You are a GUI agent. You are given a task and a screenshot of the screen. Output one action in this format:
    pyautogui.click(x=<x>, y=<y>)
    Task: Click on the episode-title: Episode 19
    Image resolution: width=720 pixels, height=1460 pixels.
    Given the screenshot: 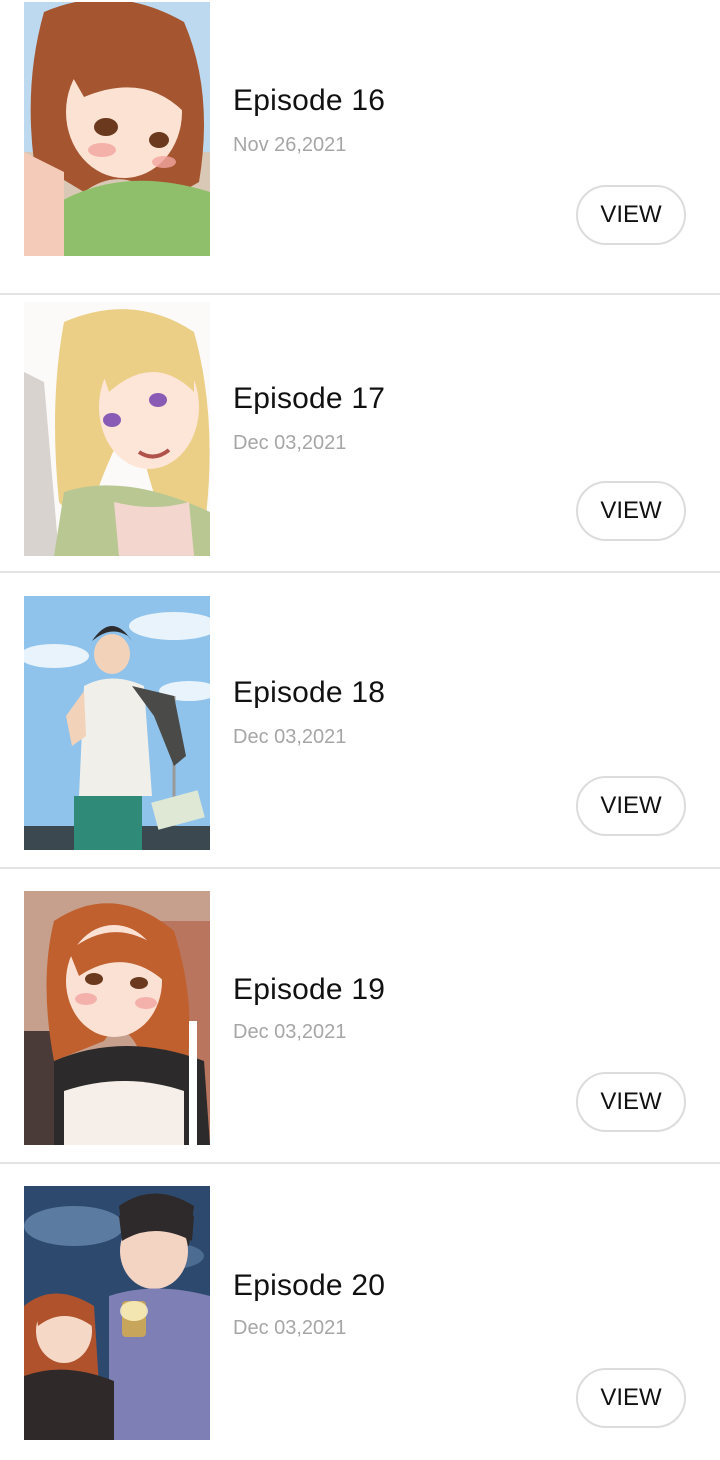 What is the action you would take?
    pyautogui.click(x=309, y=989)
    